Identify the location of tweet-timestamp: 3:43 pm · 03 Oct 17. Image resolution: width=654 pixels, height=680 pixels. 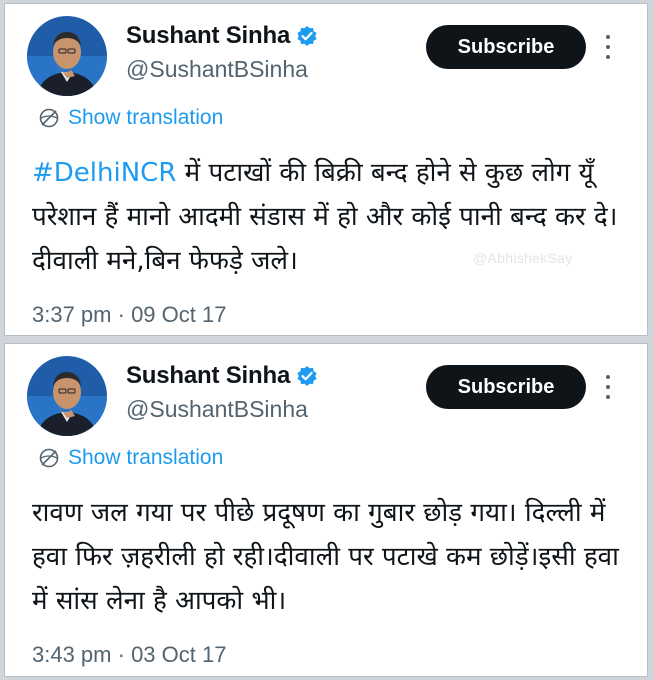
(129, 655).